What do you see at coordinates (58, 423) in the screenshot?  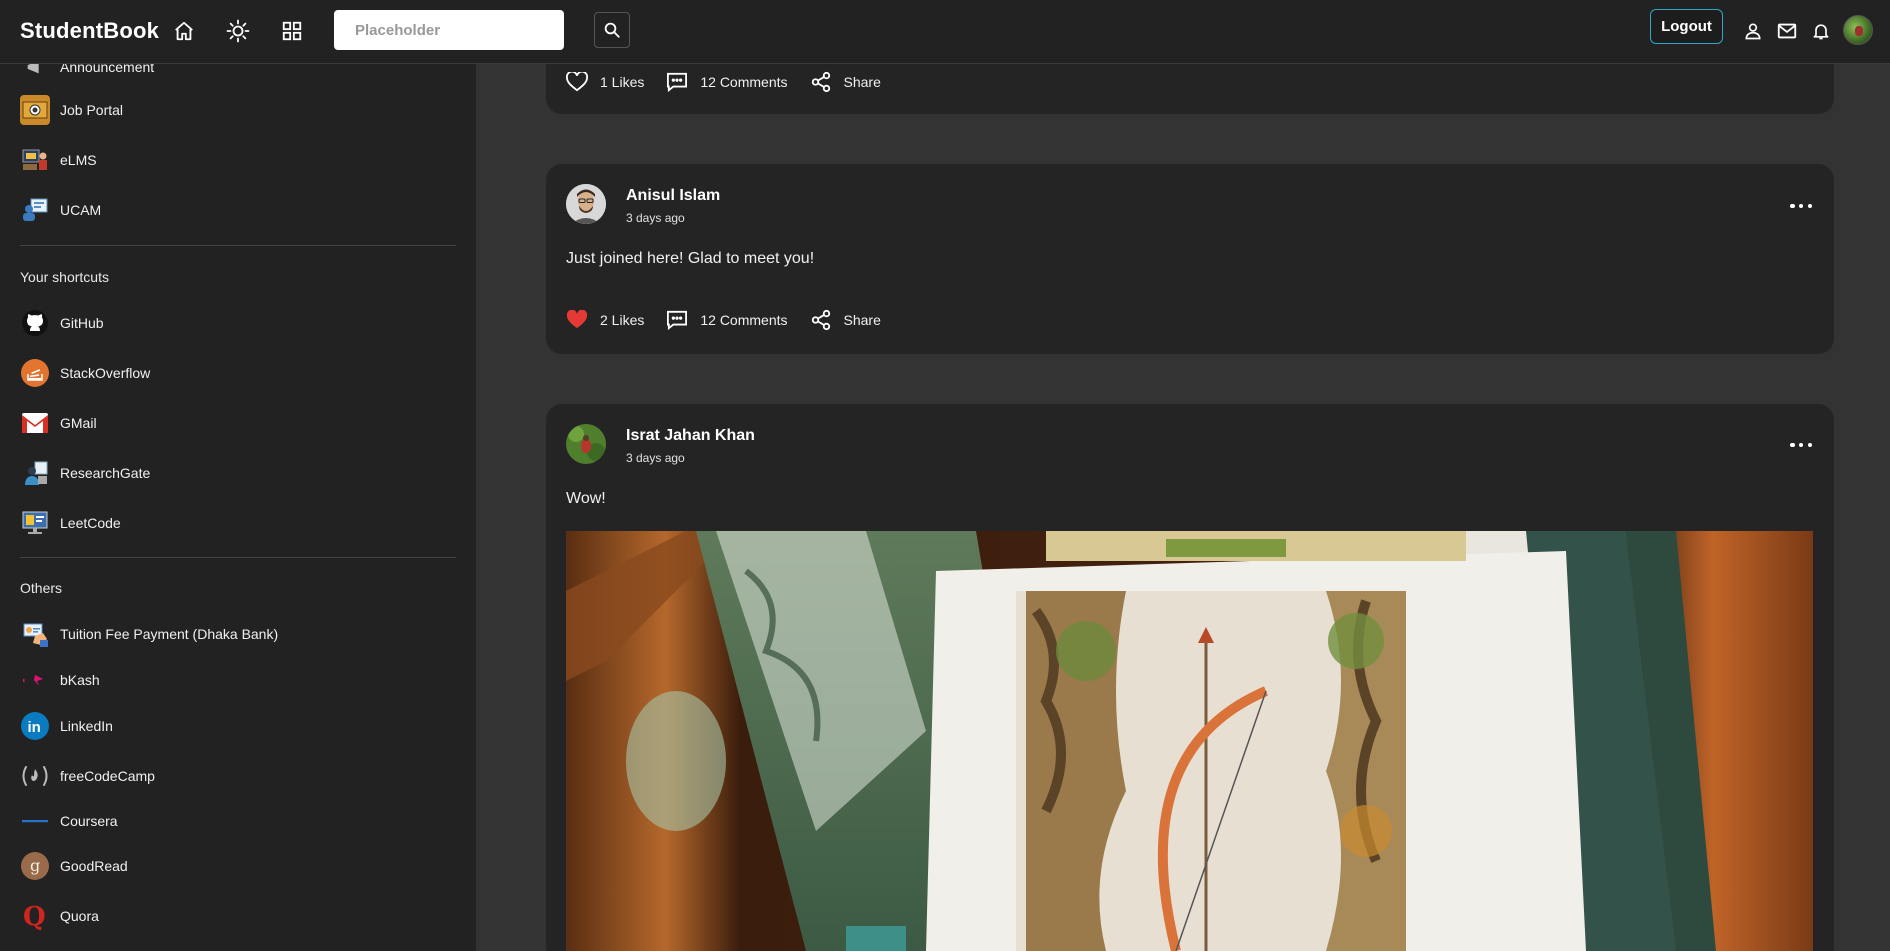 I see `sidebar-item-gmail: GMail` at bounding box center [58, 423].